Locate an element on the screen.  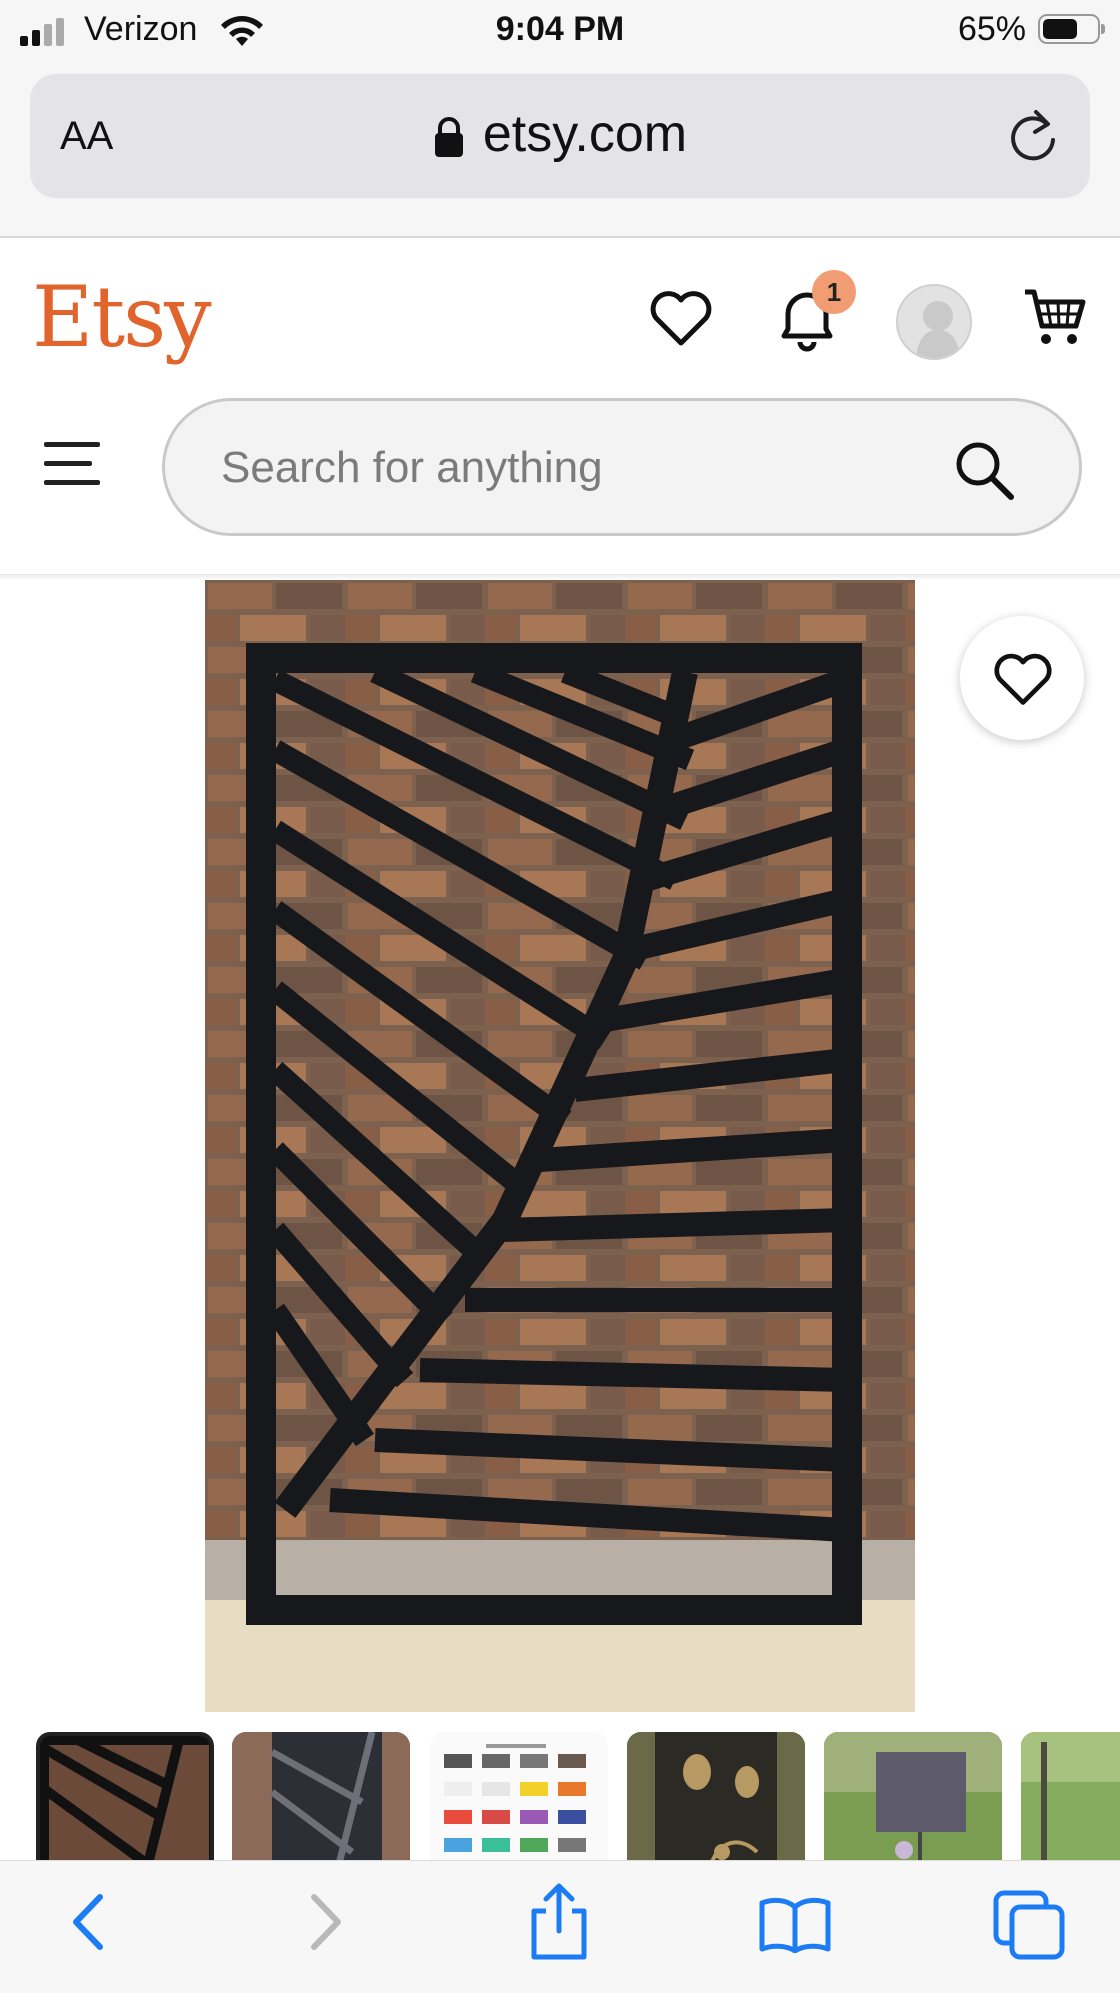
leaf-panel-on-brick-thumbnail is located at coordinates (321, 1796).